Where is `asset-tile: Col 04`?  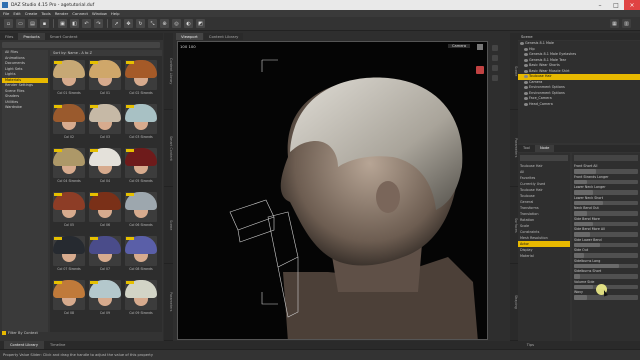
asset-tile: Col 04 is located at coordinates (105, 166).